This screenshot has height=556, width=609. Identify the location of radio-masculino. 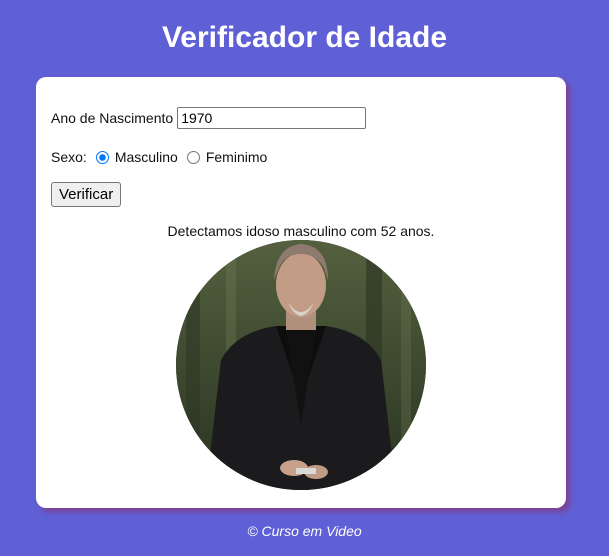
(102, 157).